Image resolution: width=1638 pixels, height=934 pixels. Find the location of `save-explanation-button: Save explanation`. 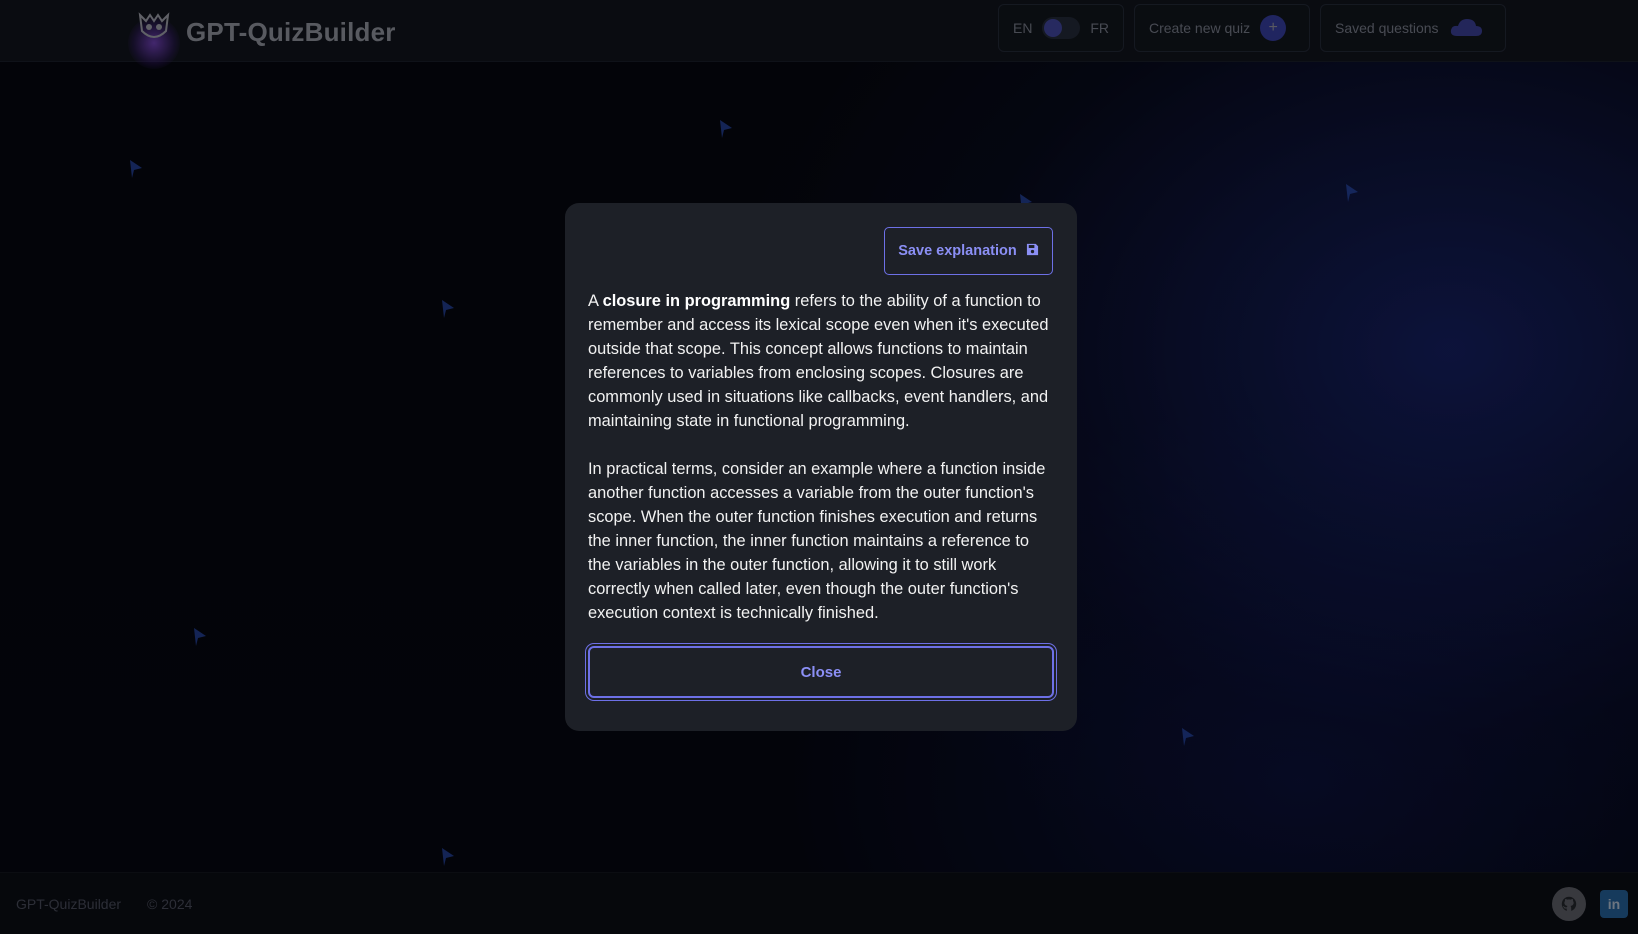

save-explanation-button: Save explanation is located at coordinates (968, 251).